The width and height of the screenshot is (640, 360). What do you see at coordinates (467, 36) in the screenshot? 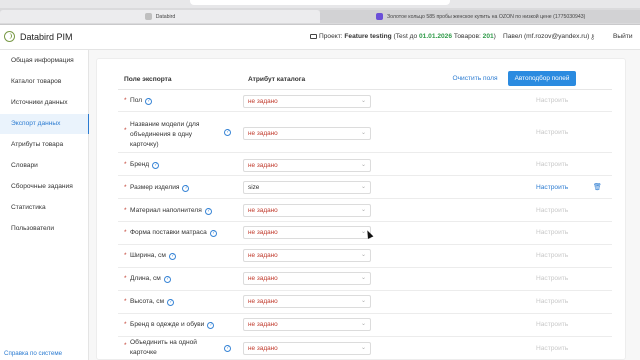
I see `products-label: Товаров:` at bounding box center [467, 36].